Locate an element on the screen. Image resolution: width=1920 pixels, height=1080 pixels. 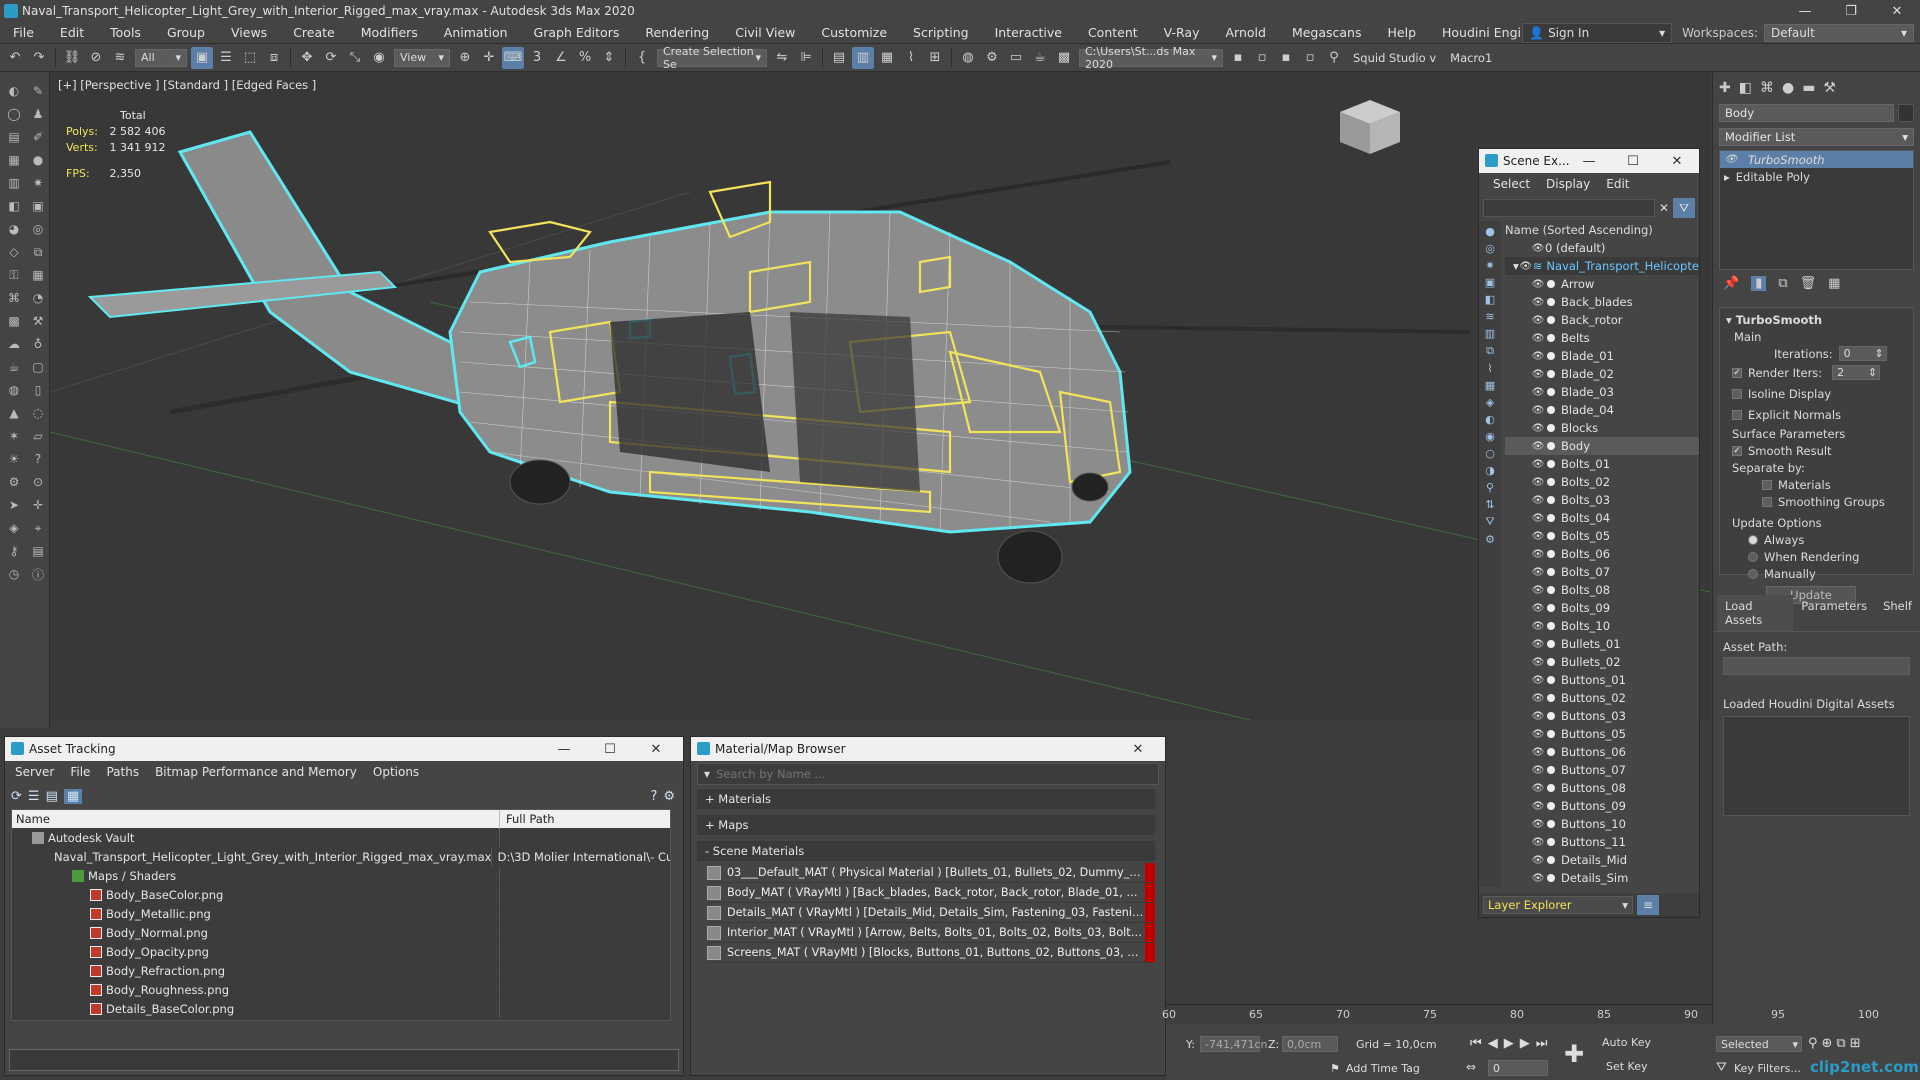
add-time-tag-button: Add Time Tag is located at coordinates (1383, 1068).